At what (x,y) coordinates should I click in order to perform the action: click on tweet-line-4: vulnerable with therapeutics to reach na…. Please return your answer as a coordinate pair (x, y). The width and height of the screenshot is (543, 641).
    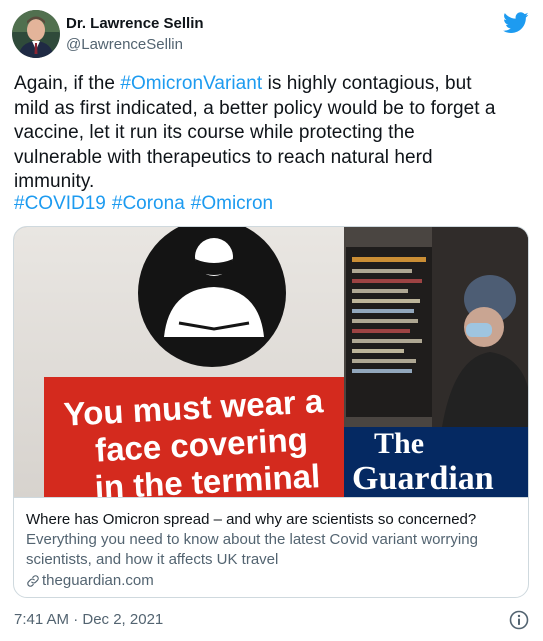
    Looking at the image, I should click on (223, 157).